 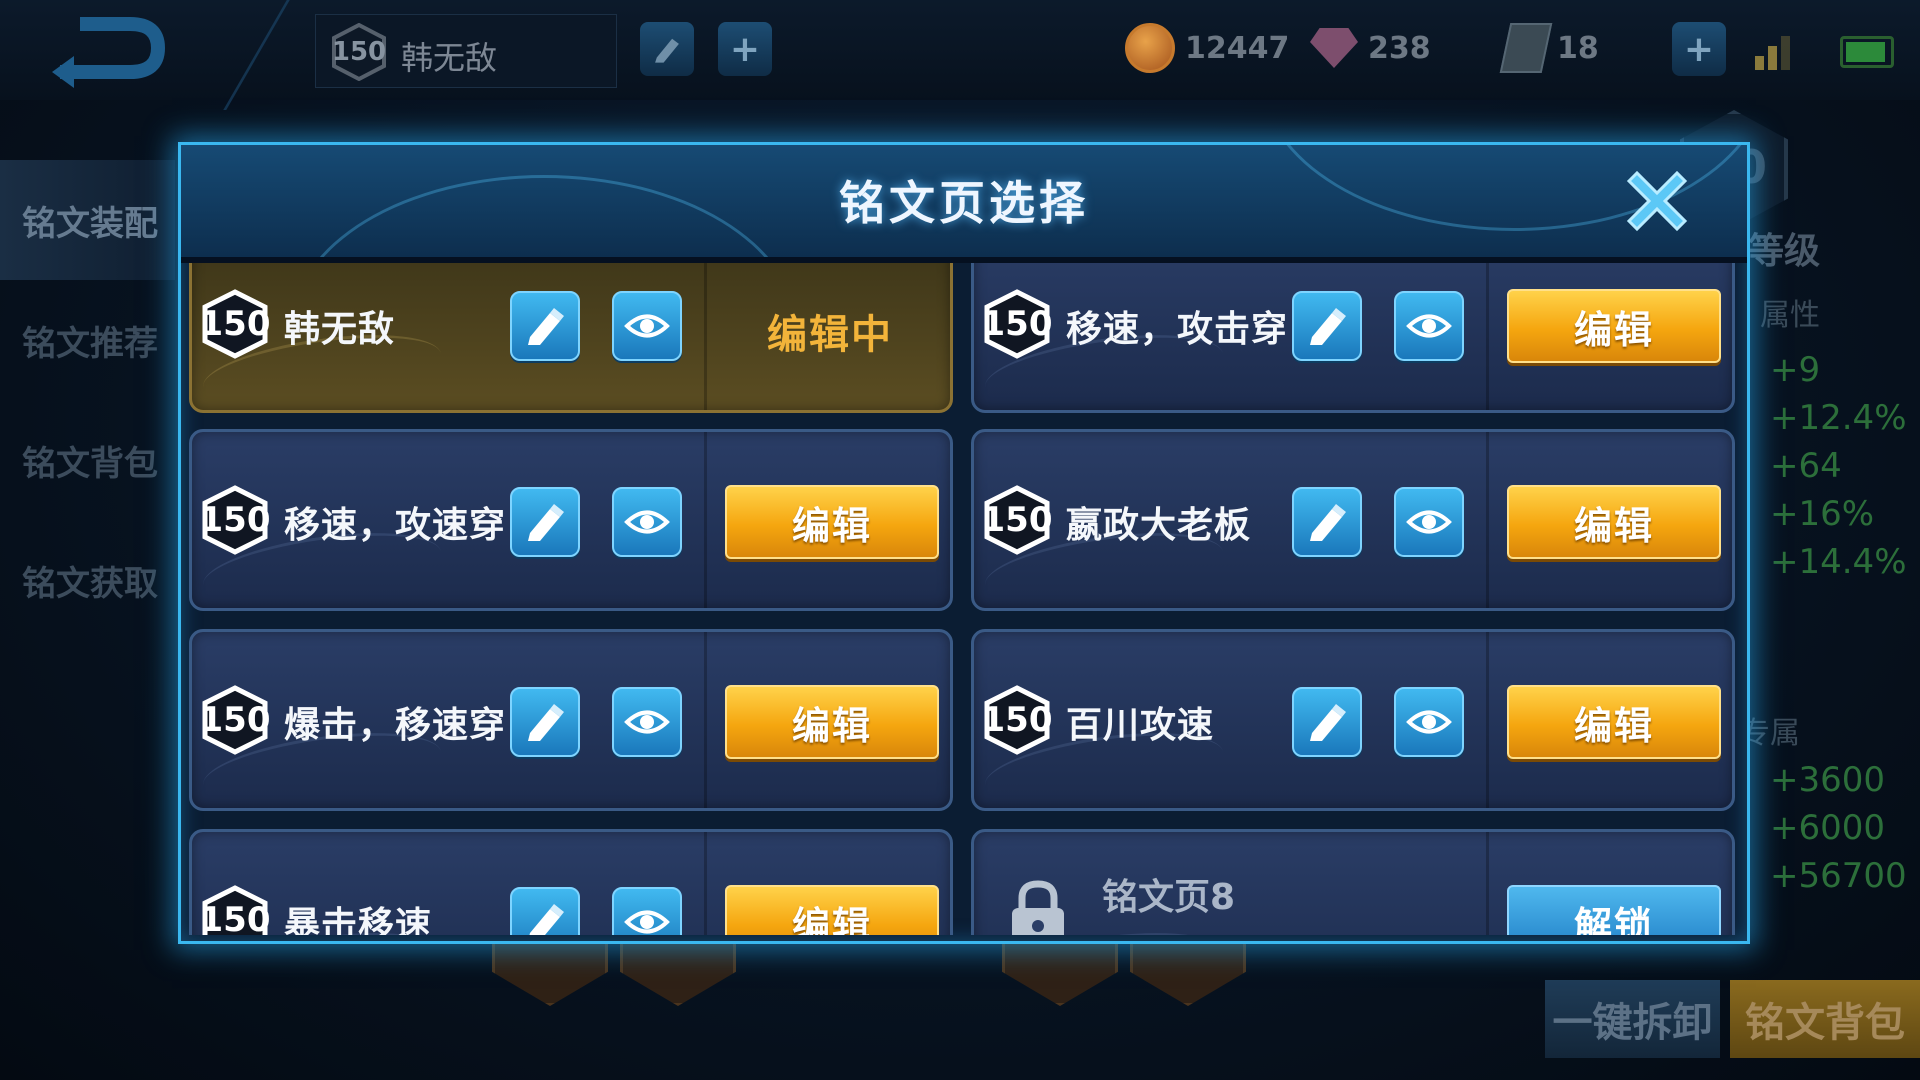 What do you see at coordinates (1632, 1019) in the screenshot?
I see `unequip-all-button: 一键拆卸` at bounding box center [1632, 1019].